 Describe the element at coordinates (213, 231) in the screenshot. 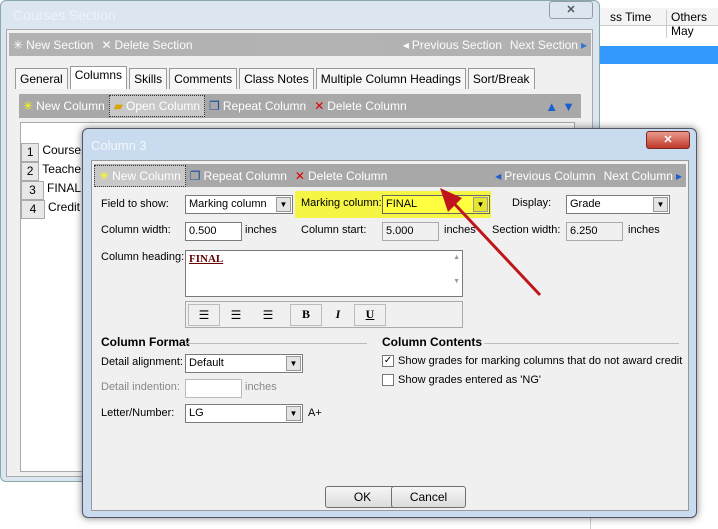

I see `column-width-input: 0.500` at that location.